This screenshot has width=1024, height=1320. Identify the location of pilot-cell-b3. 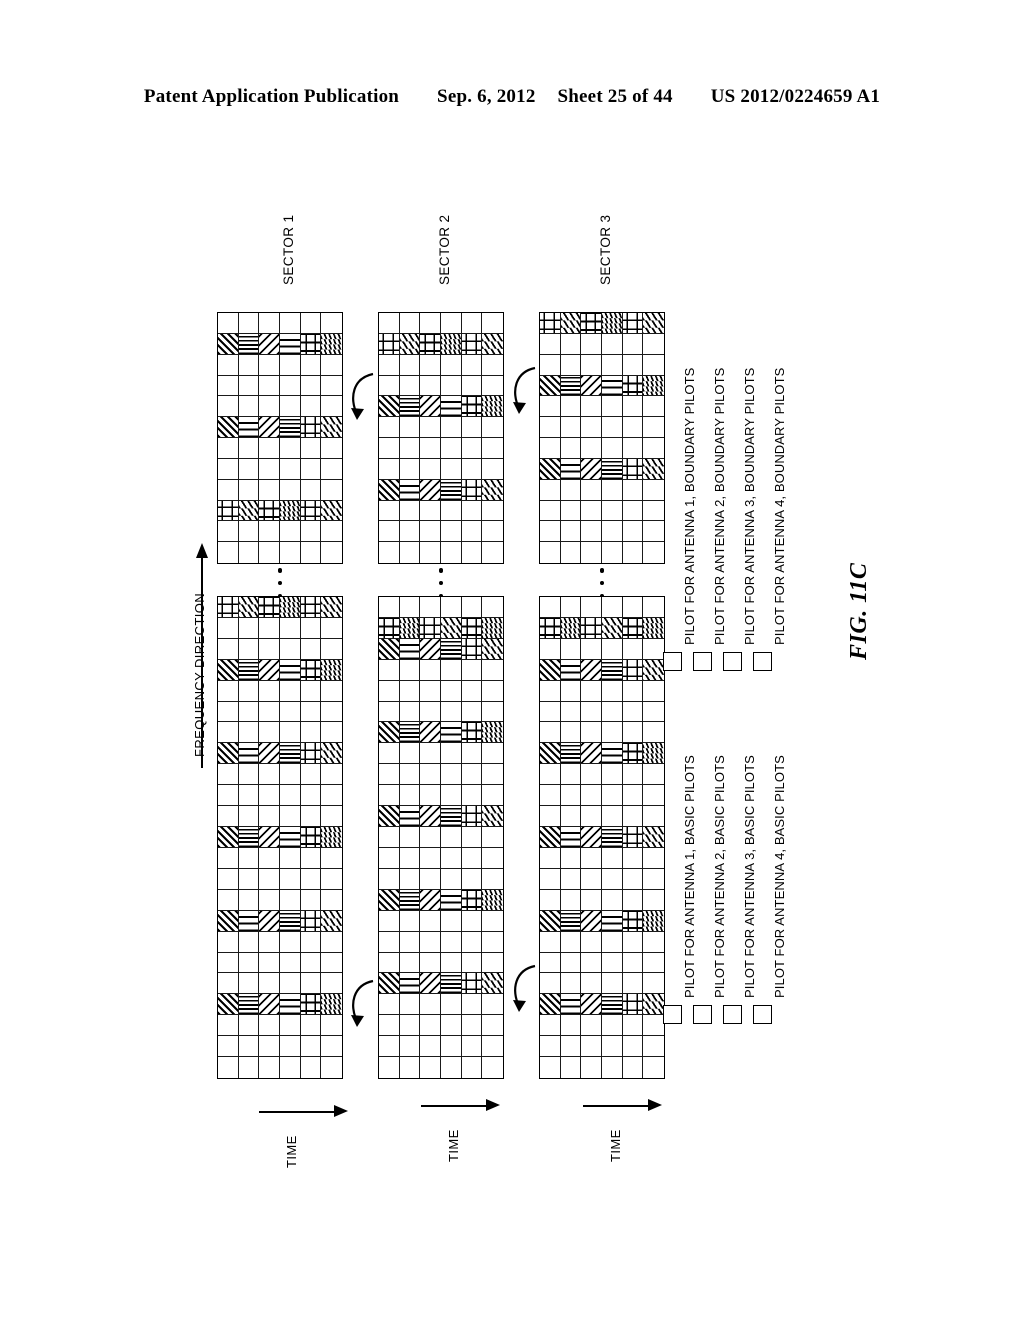
(410, 490).